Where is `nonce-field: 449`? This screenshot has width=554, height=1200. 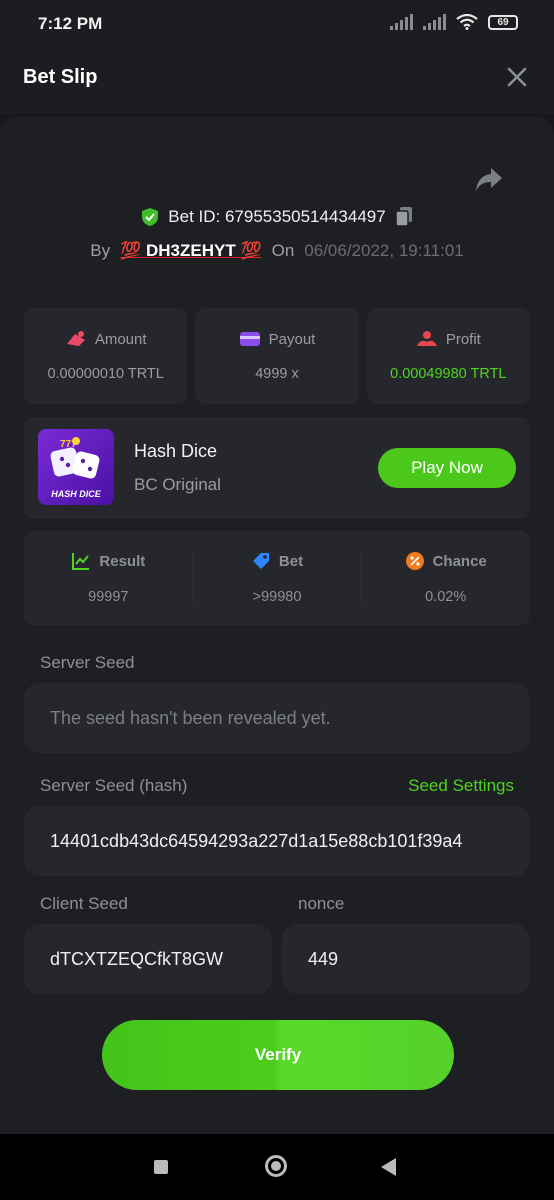 nonce-field: 449 is located at coordinates (406, 959).